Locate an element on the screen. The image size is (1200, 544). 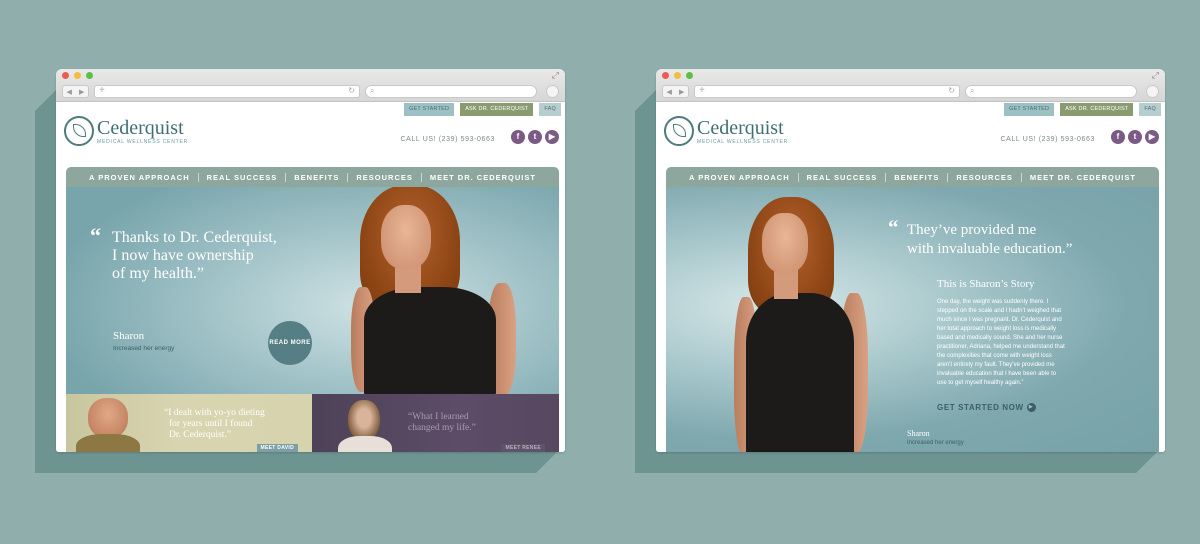
hero-quote-line-3: of my health.” is located at coordinates (158, 273).